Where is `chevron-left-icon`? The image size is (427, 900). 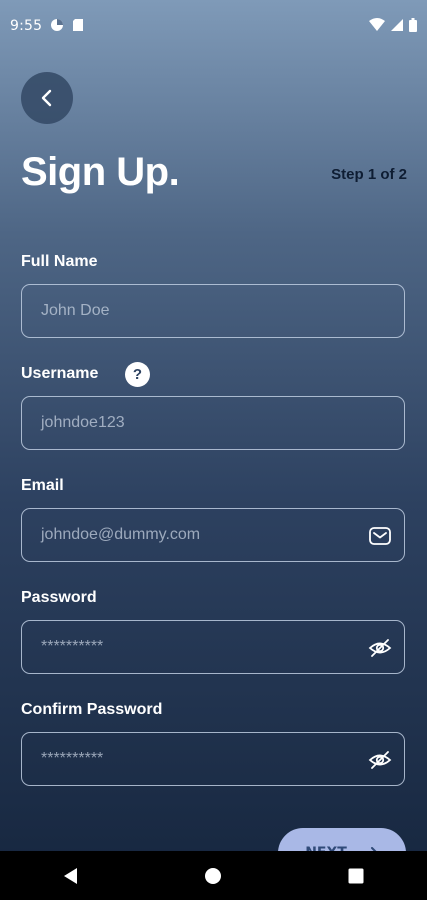
chevron-left-icon is located at coordinates (46, 98).